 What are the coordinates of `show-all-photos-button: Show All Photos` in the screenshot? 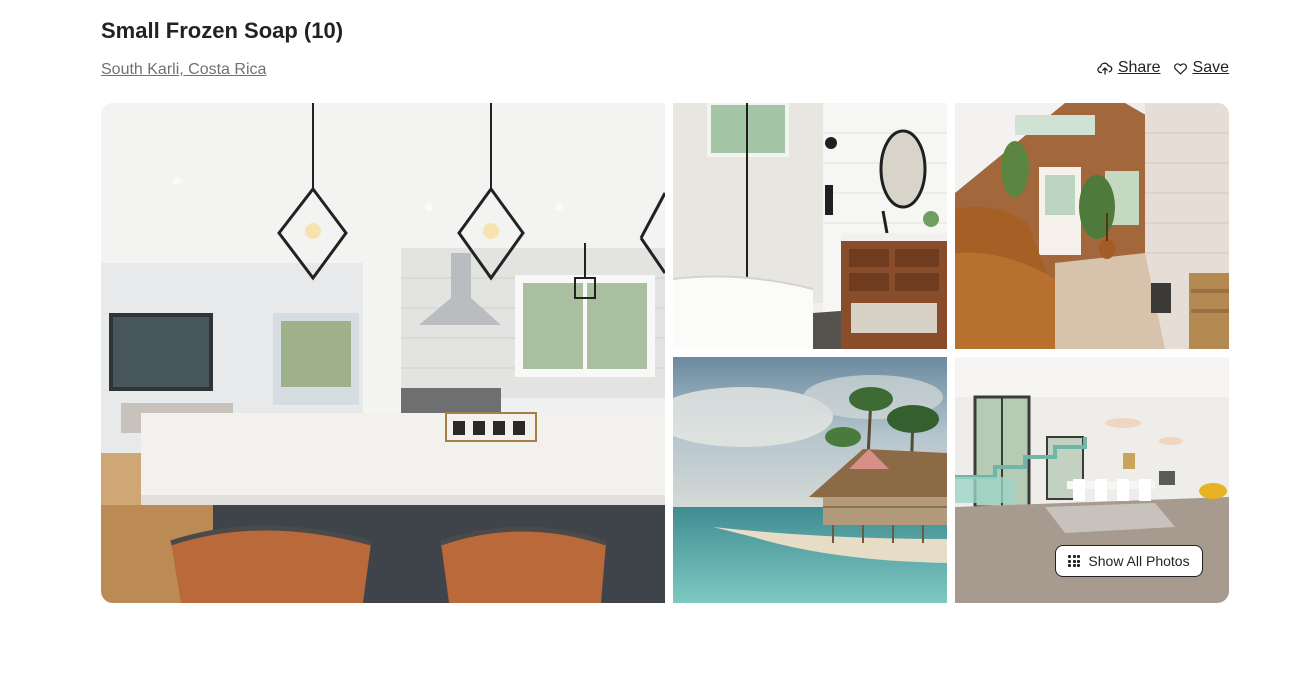 It's located at (1129, 561).